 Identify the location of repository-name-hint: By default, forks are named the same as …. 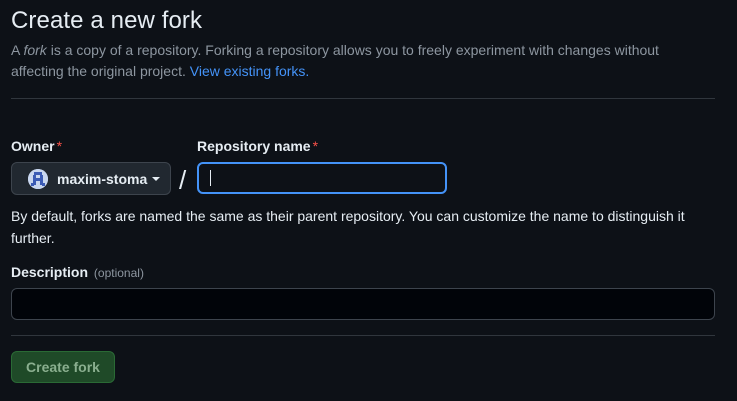
(348, 227).